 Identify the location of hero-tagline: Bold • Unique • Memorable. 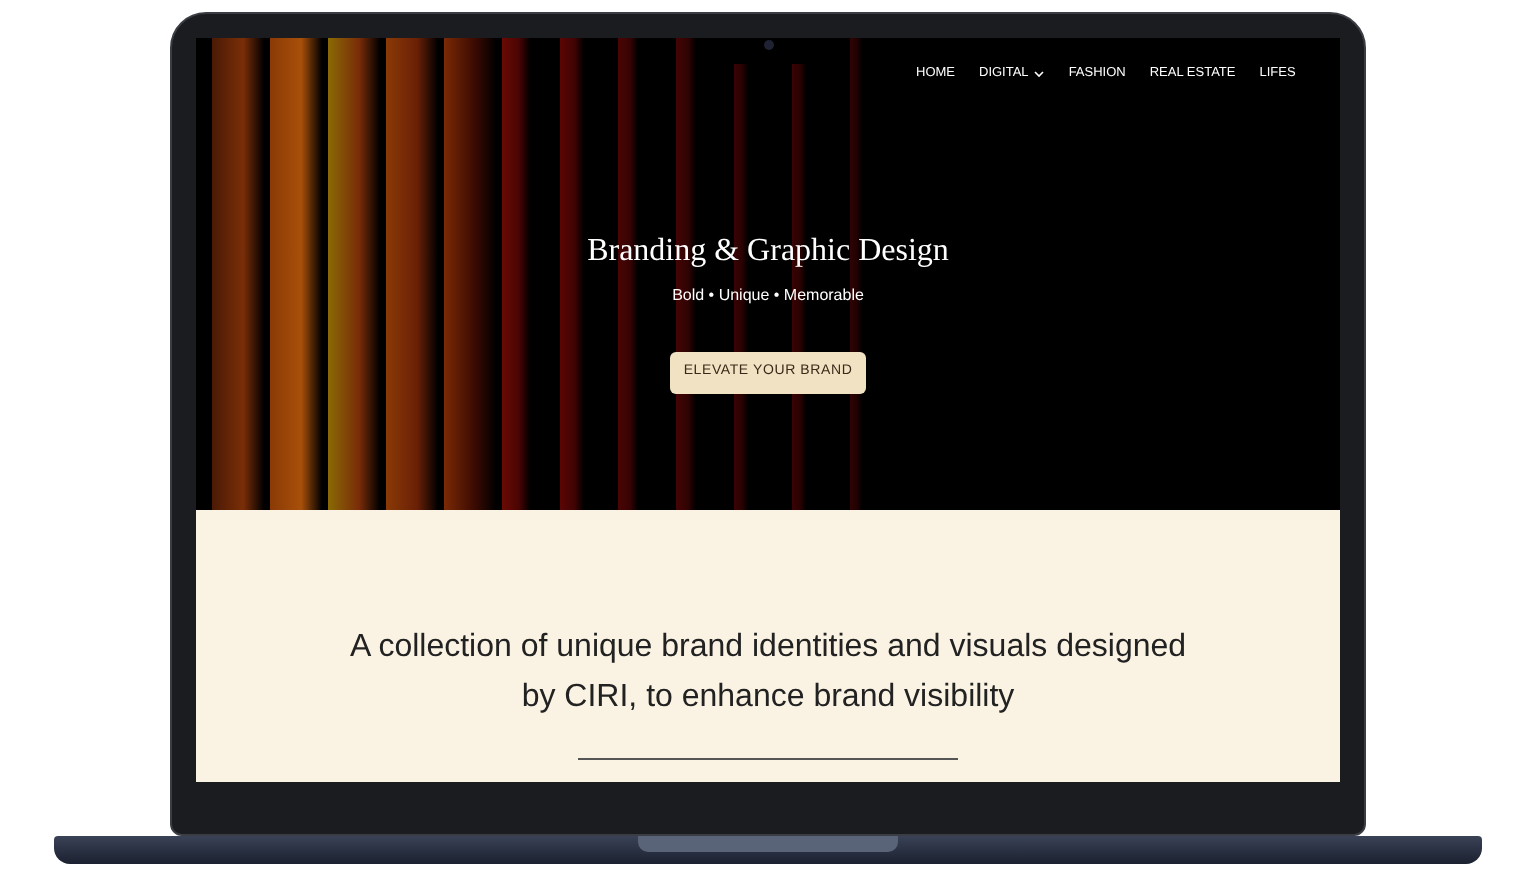
(768, 296).